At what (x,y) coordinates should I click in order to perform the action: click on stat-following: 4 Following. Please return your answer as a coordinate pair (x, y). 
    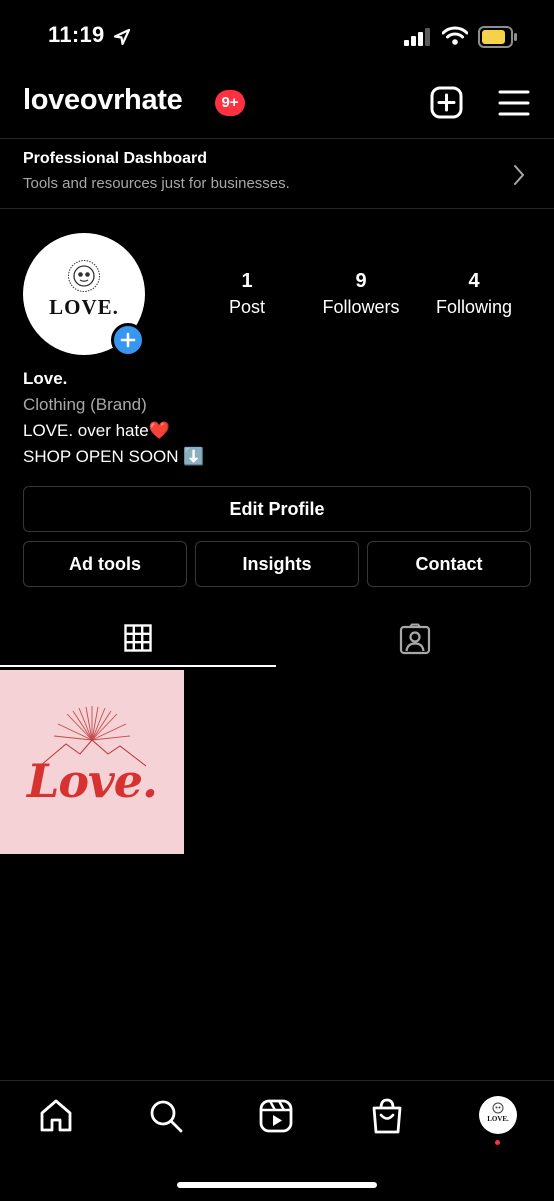
    Looking at the image, I should click on (474, 294).